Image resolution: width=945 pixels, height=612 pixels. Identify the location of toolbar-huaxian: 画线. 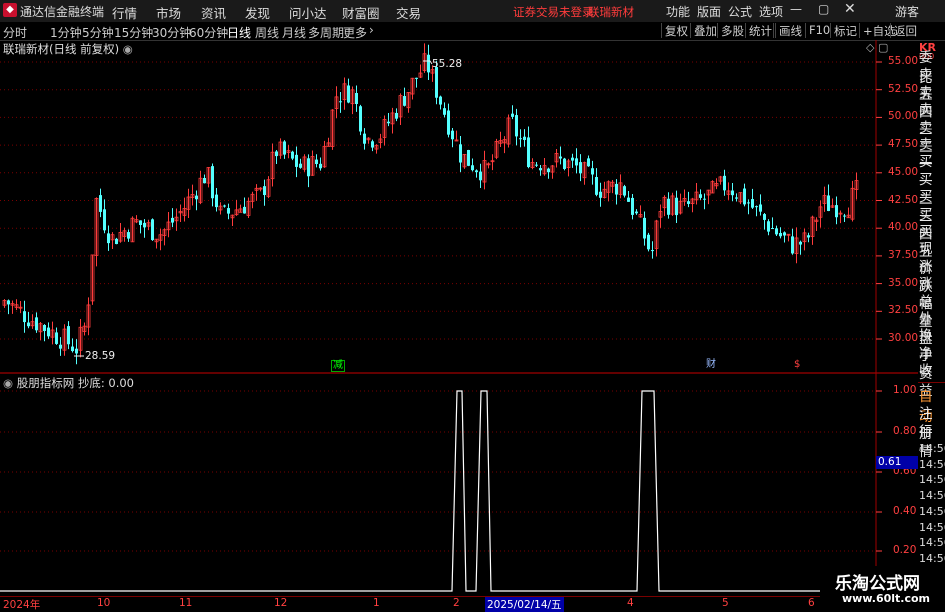
(790, 30).